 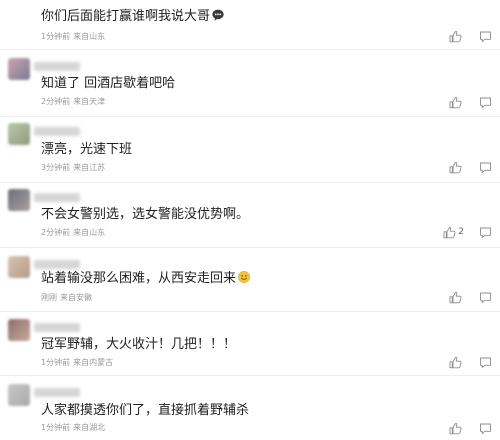 What do you see at coordinates (461, 232) in the screenshot?
I see `like-count: 2` at bounding box center [461, 232].